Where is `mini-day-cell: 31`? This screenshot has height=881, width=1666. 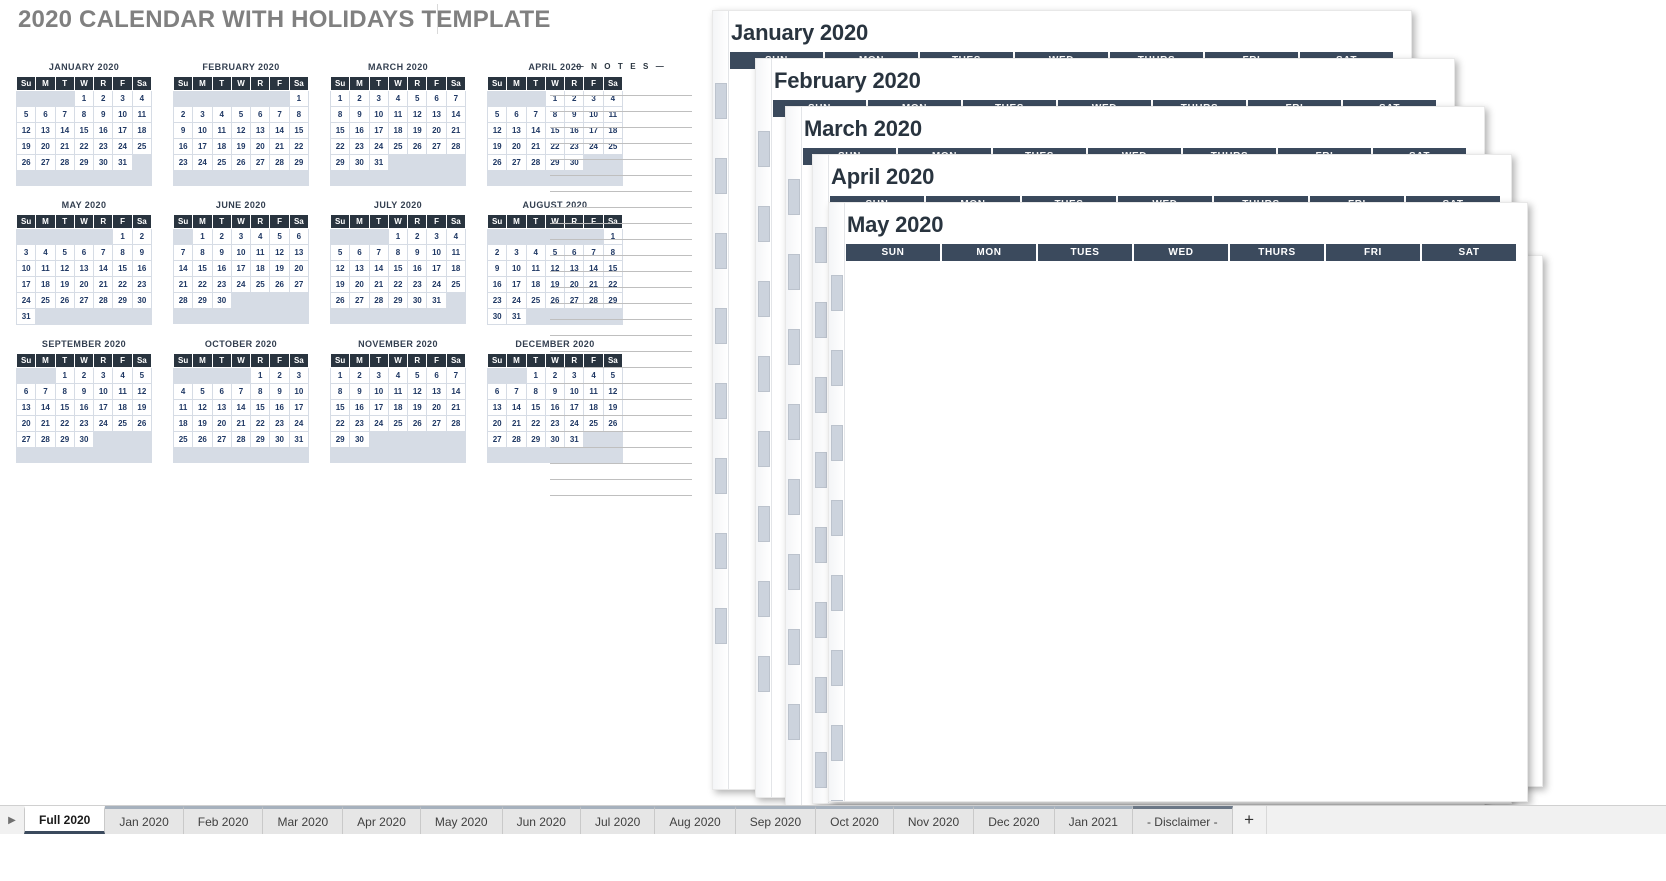
mini-day-cell: 31 is located at coordinates (299, 439).